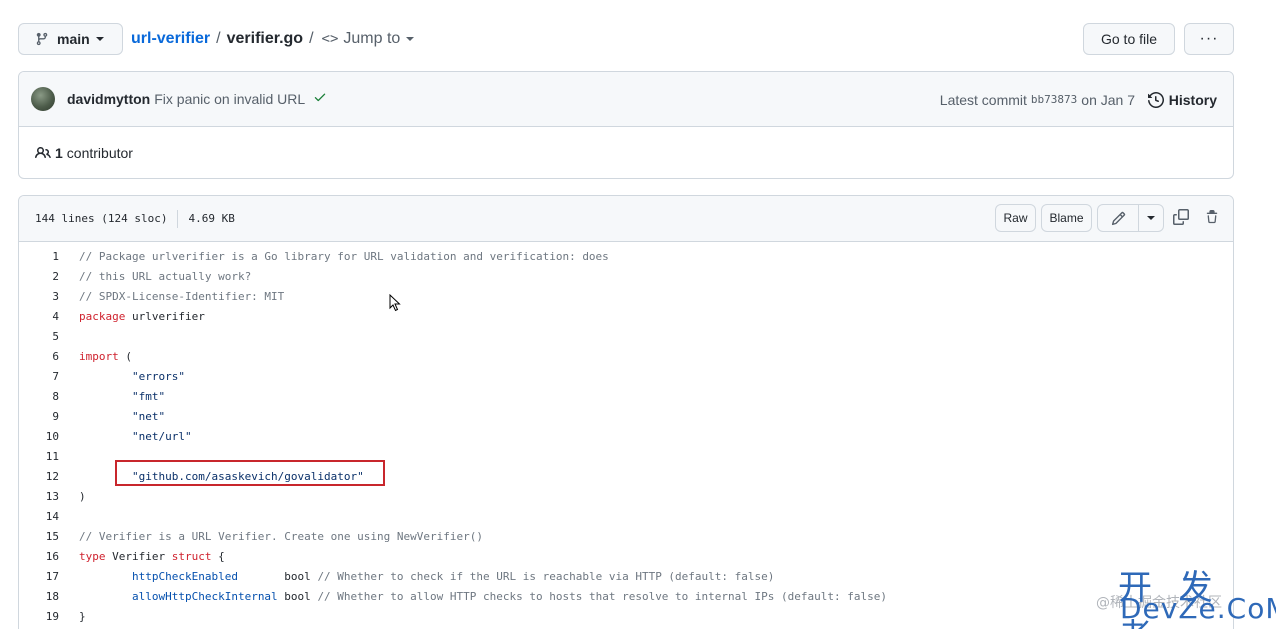 The height and width of the screenshot is (629, 1276). Describe the element at coordinates (211, 476) in the screenshot. I see `line-content: "github.com/asaskevich/govalidator"` at that location.